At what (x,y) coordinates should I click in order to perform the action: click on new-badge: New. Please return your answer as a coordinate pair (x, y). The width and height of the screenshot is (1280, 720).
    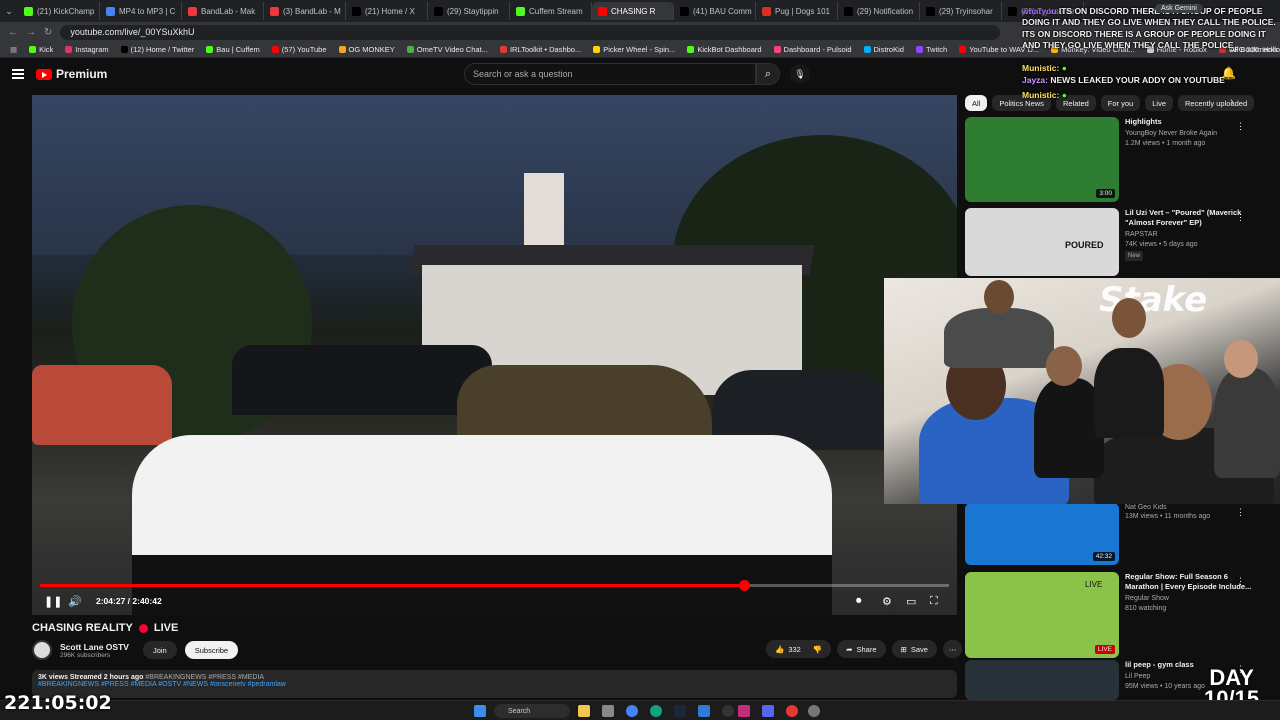
    Looking at the image, I should click on (1134, 256).